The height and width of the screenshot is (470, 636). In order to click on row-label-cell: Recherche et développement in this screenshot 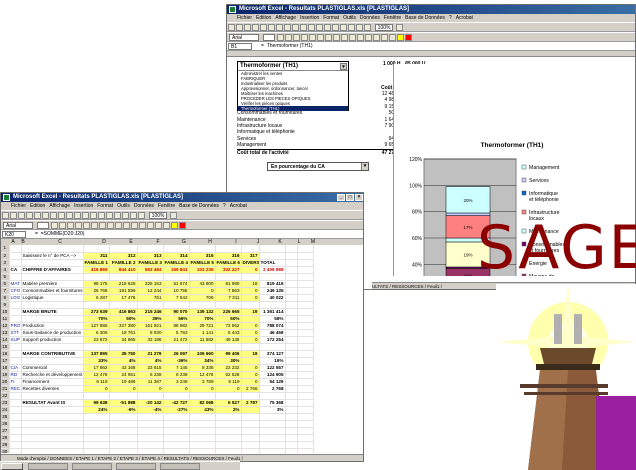, I will do `click(52, 375)`.